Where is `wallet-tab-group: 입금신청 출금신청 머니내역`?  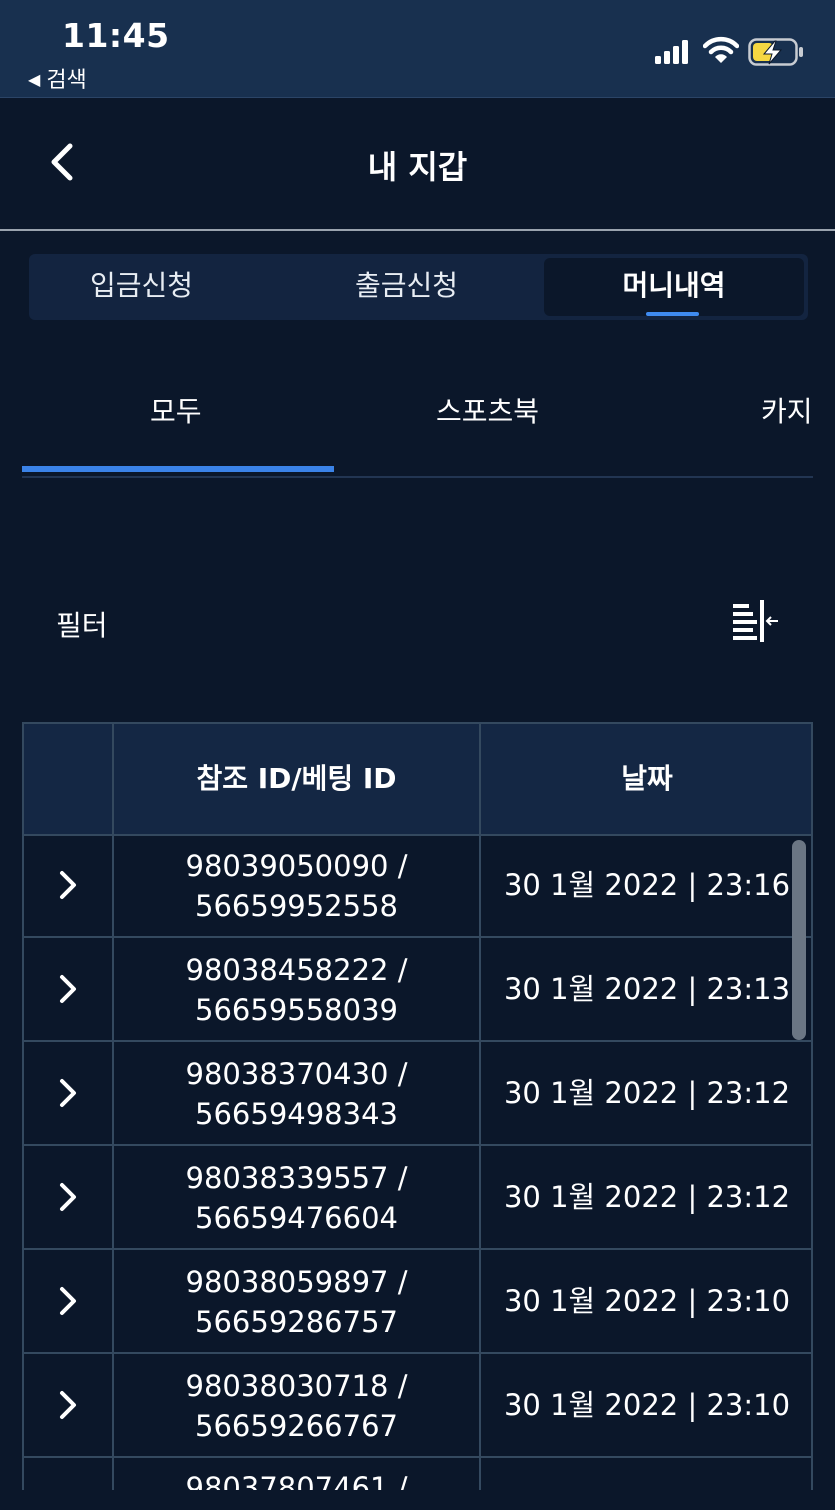
wallet-tab-group: 입금신청 출금신청 머니내역 is located at coordinates (418, 287).